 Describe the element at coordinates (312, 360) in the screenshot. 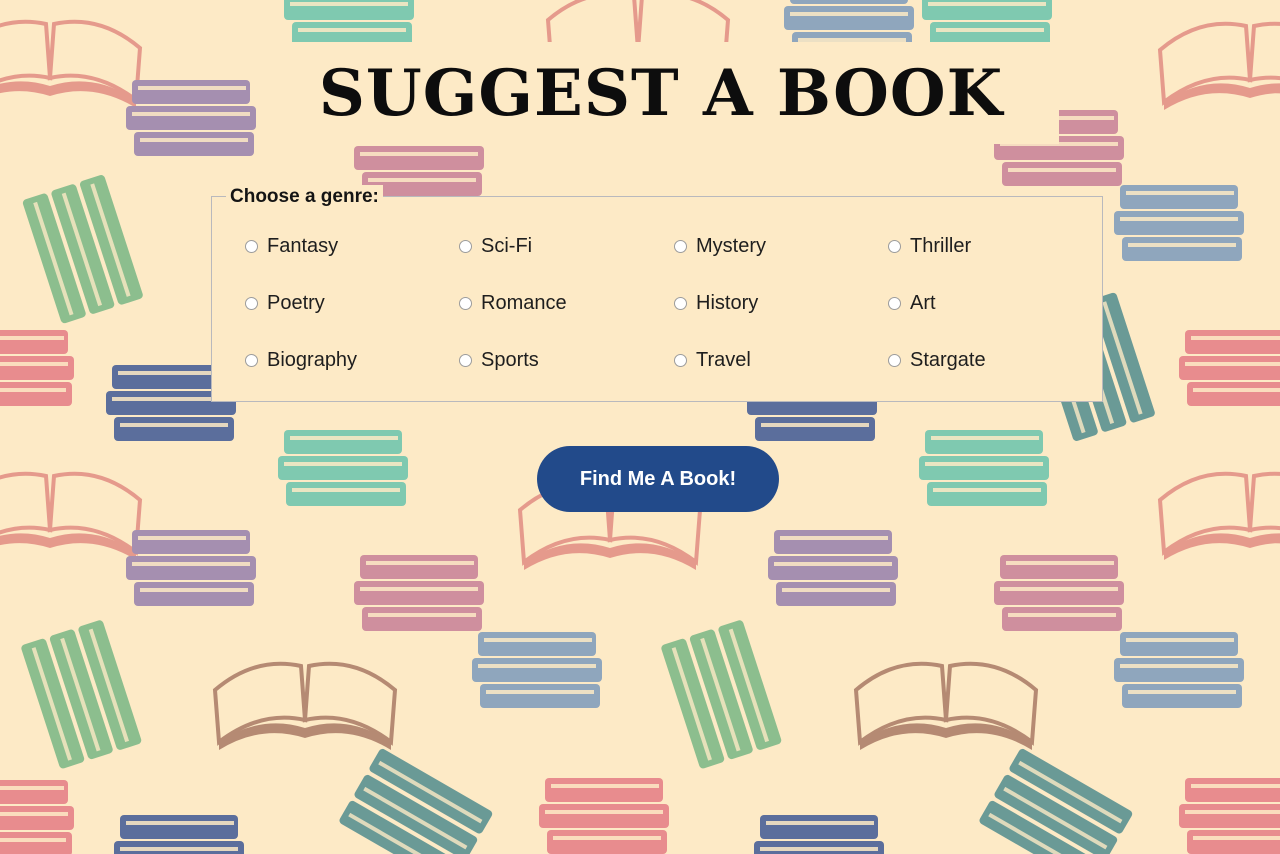

I see `genre-label: Biography` at that location.